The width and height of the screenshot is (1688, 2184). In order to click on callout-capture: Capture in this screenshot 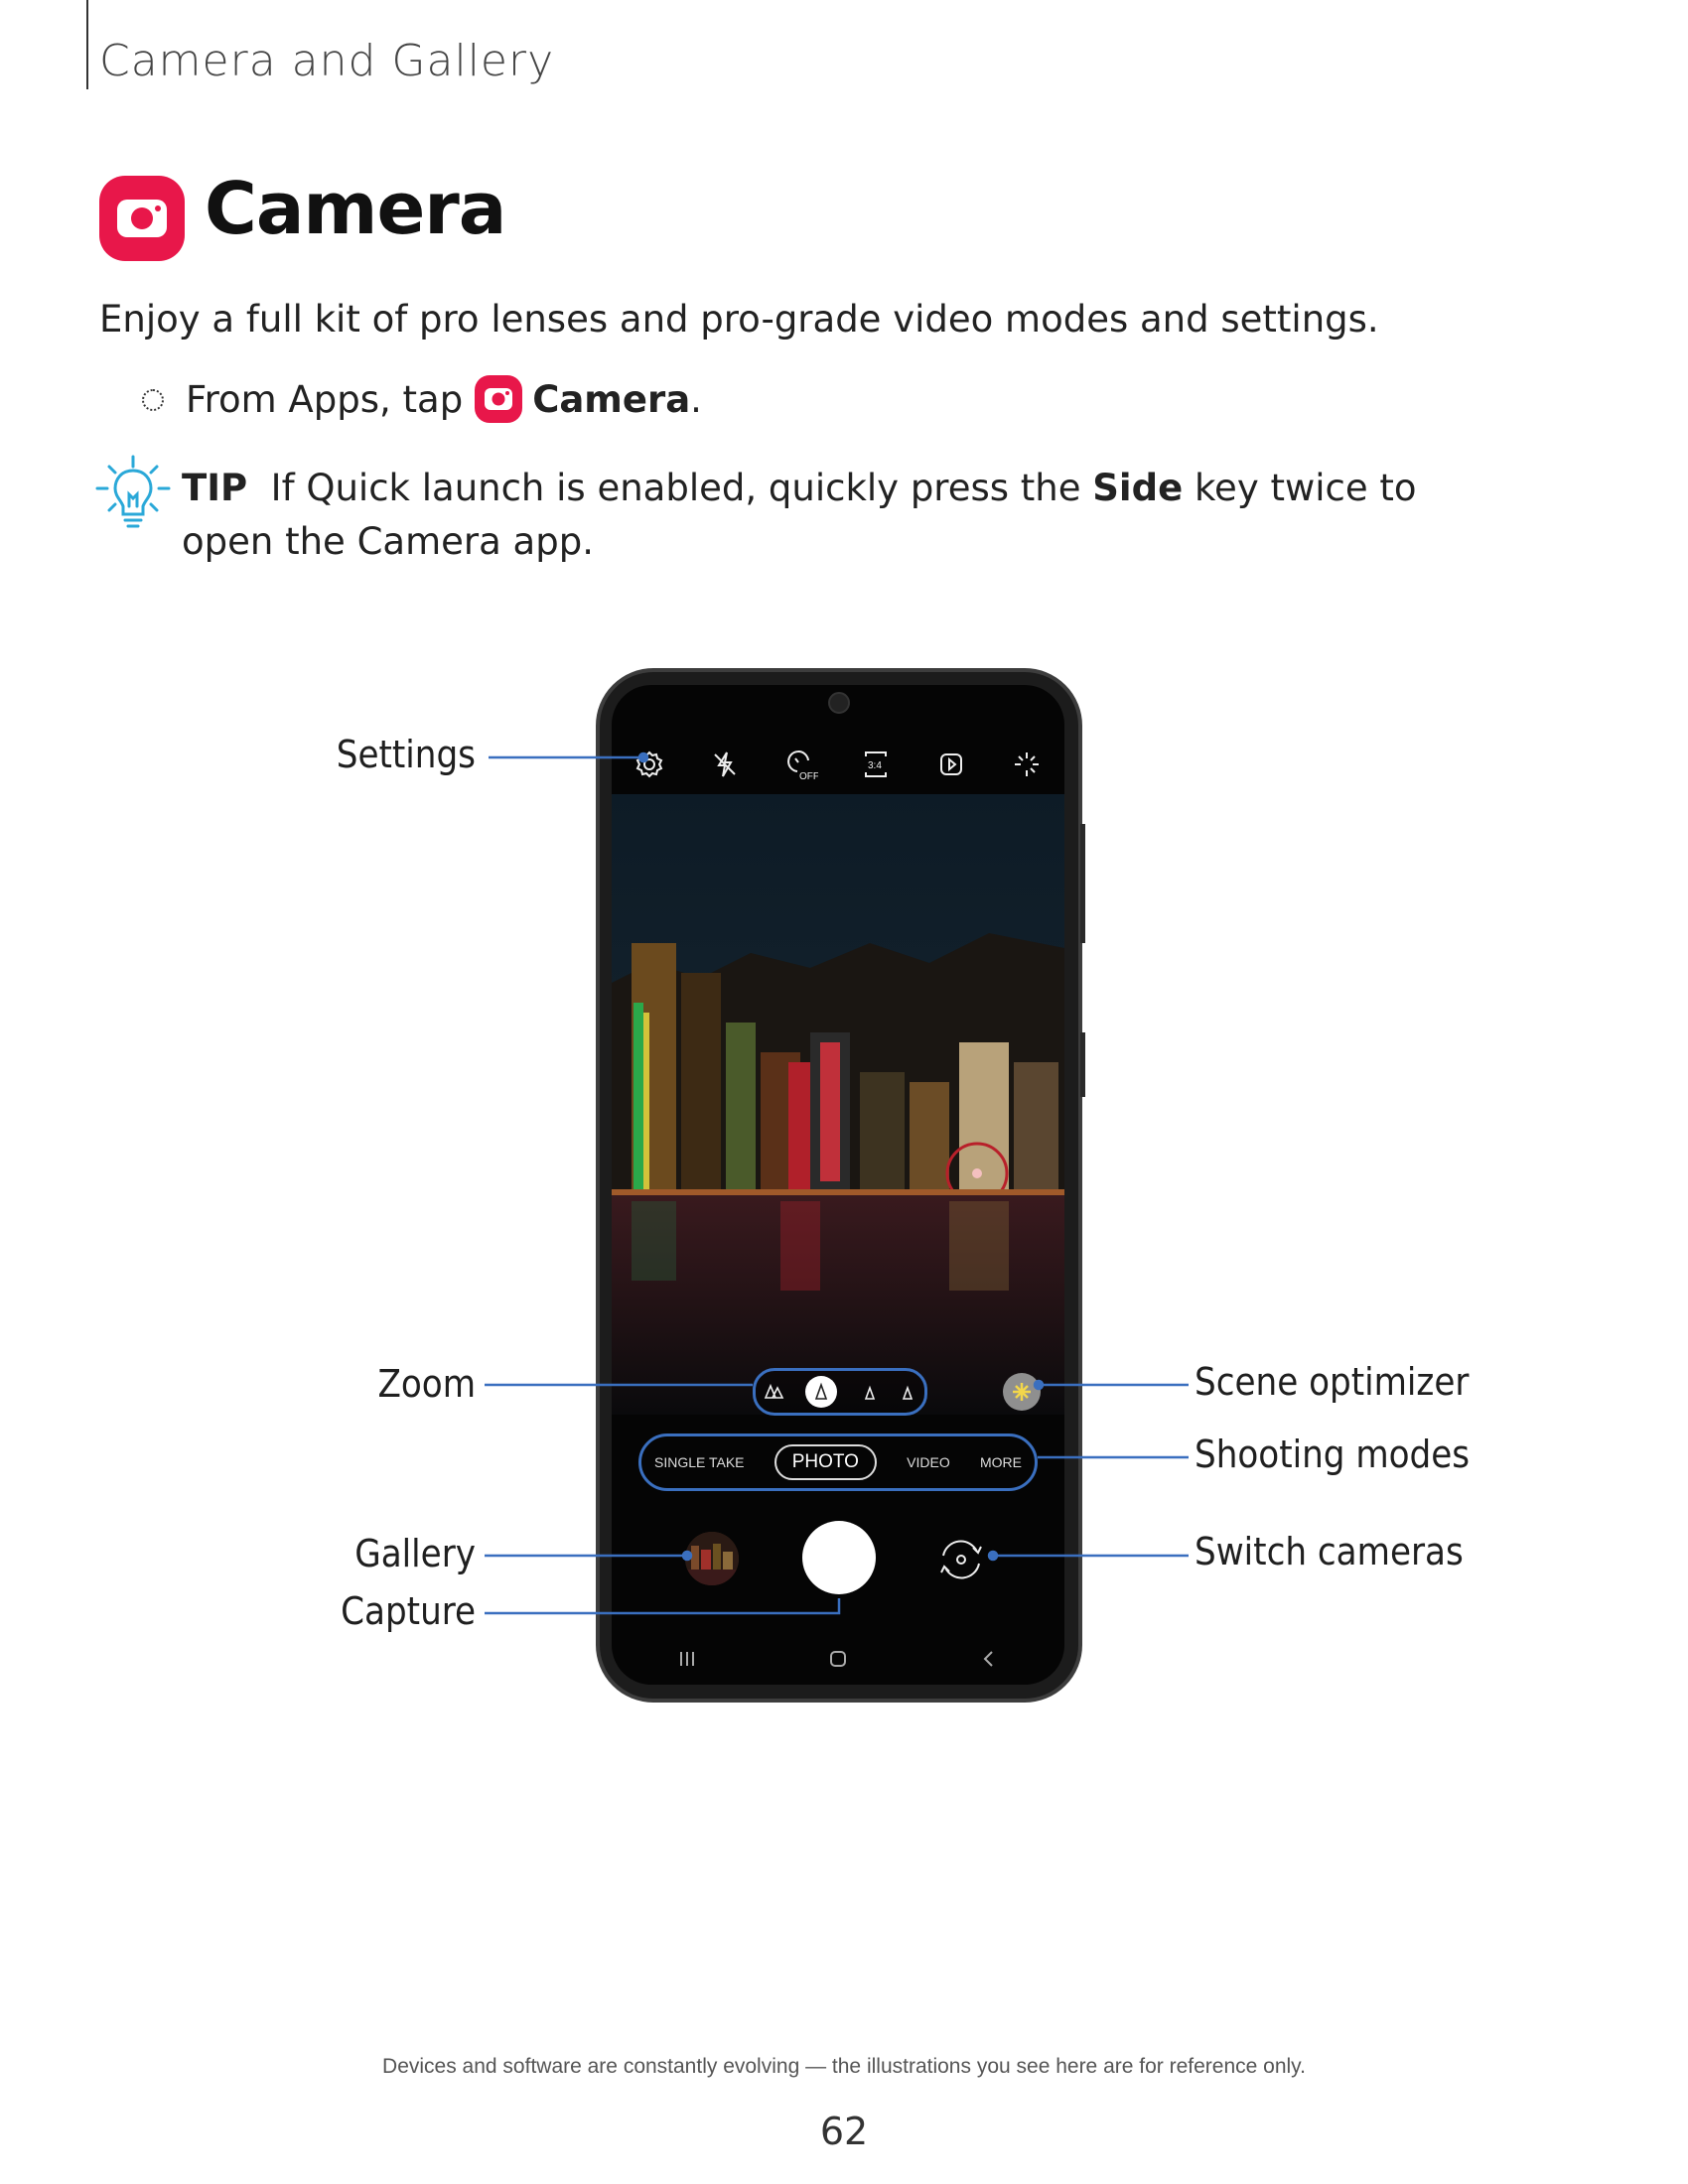, I will do `click(408, 1611)`.